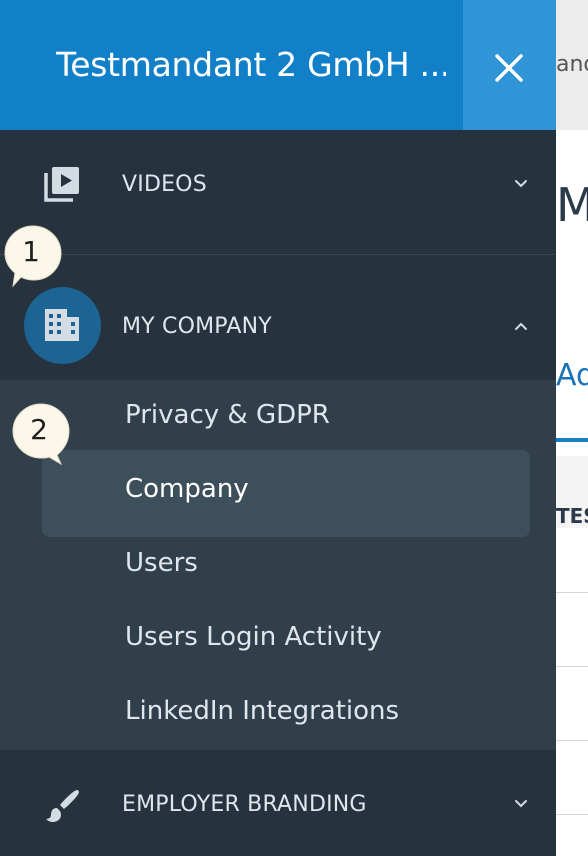 The height and width of the screenshot is (856, 588). Describe the element at coordinates (161, 563) in the screenshot. I see `submenu-item-users: Users` at that location.